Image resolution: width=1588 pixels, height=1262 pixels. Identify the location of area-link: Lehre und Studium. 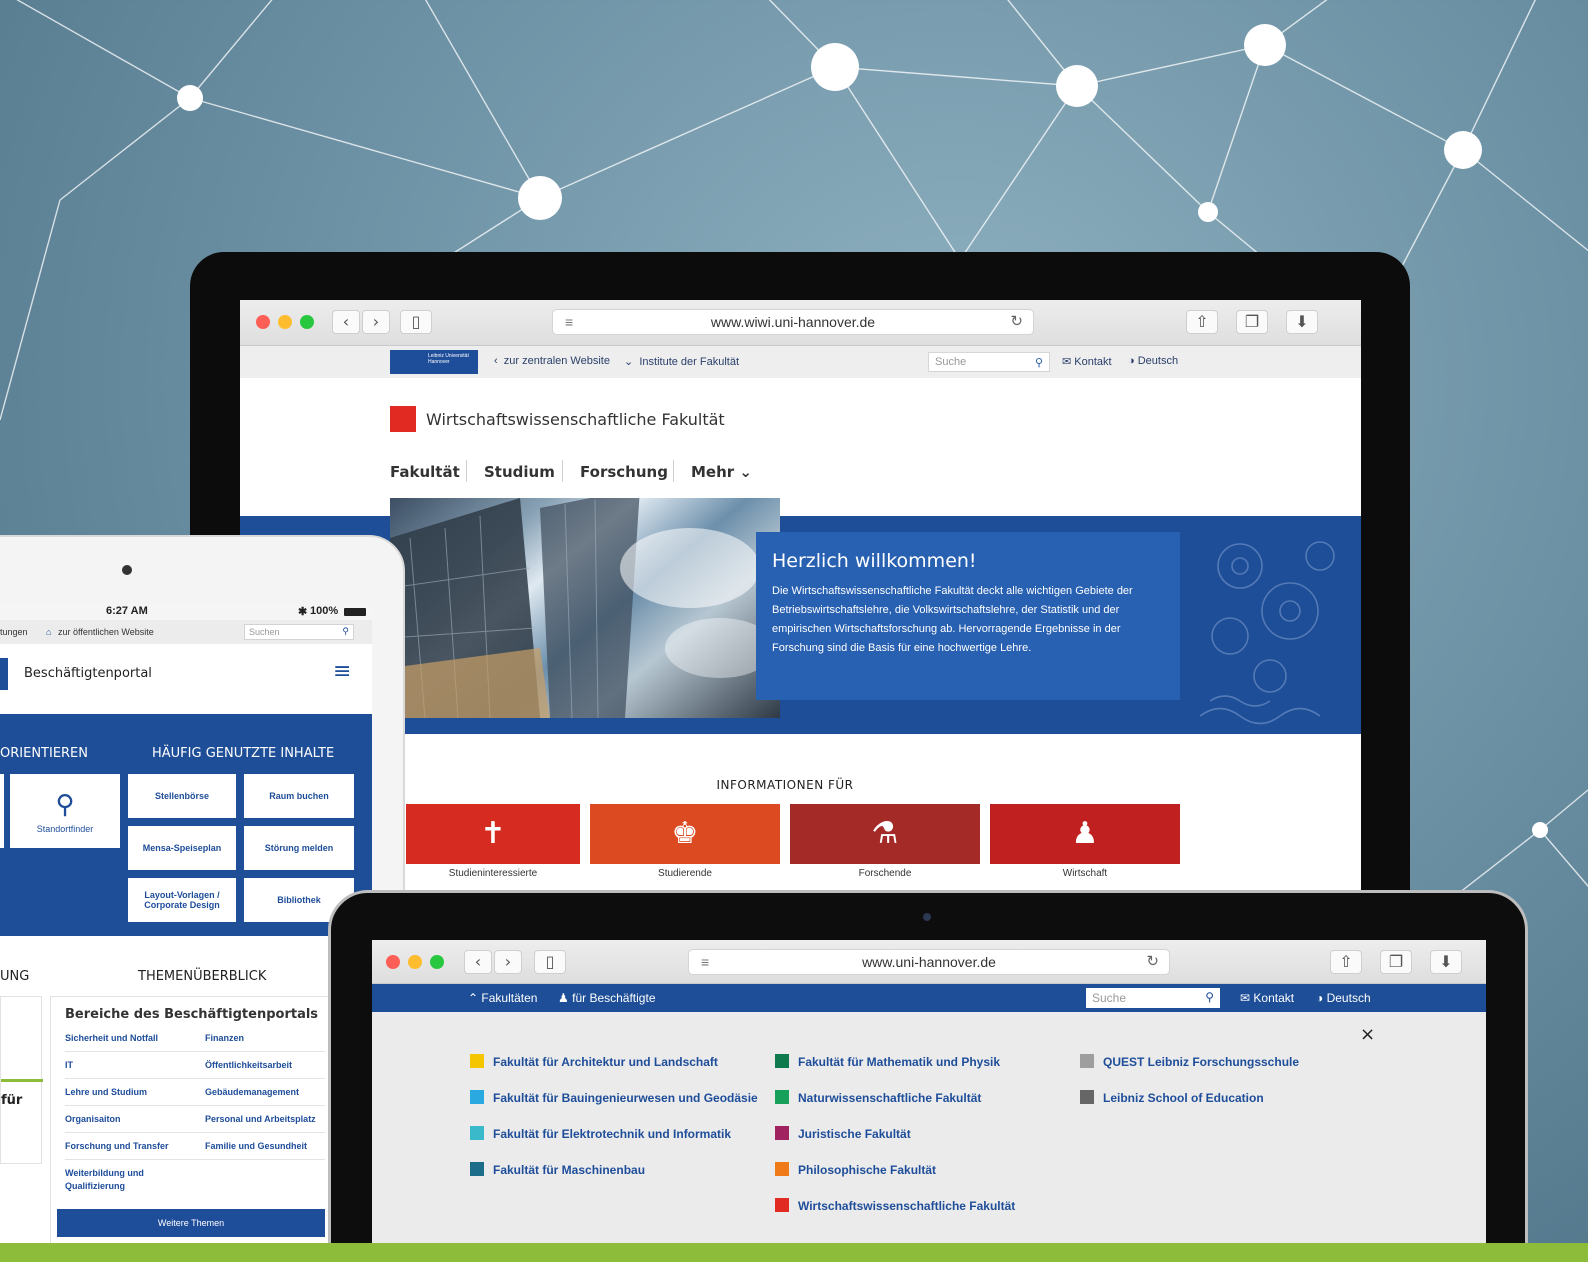
(106, 1092).